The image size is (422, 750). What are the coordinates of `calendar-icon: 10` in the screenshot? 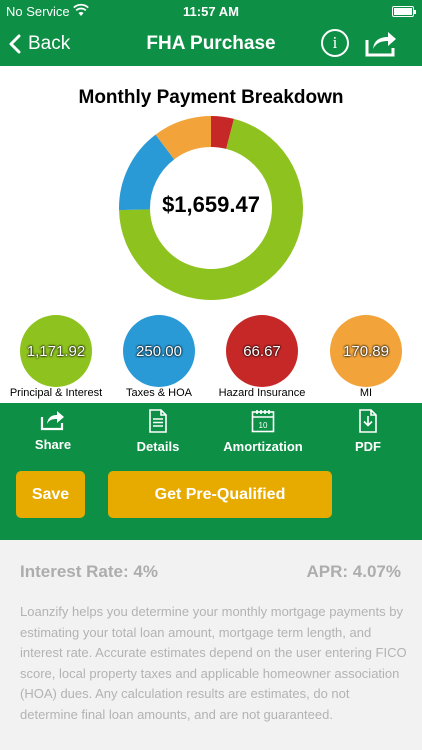 It's located at (263, 421).